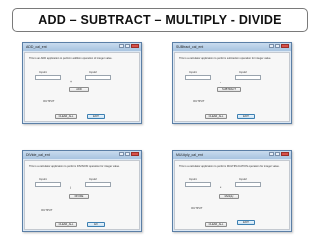  Describe the element at coordinates (160, 20) in the screenshot. I see `slide-title: ADD – SUBTRACT – MULTIPLY - DIVIDE` at that location.